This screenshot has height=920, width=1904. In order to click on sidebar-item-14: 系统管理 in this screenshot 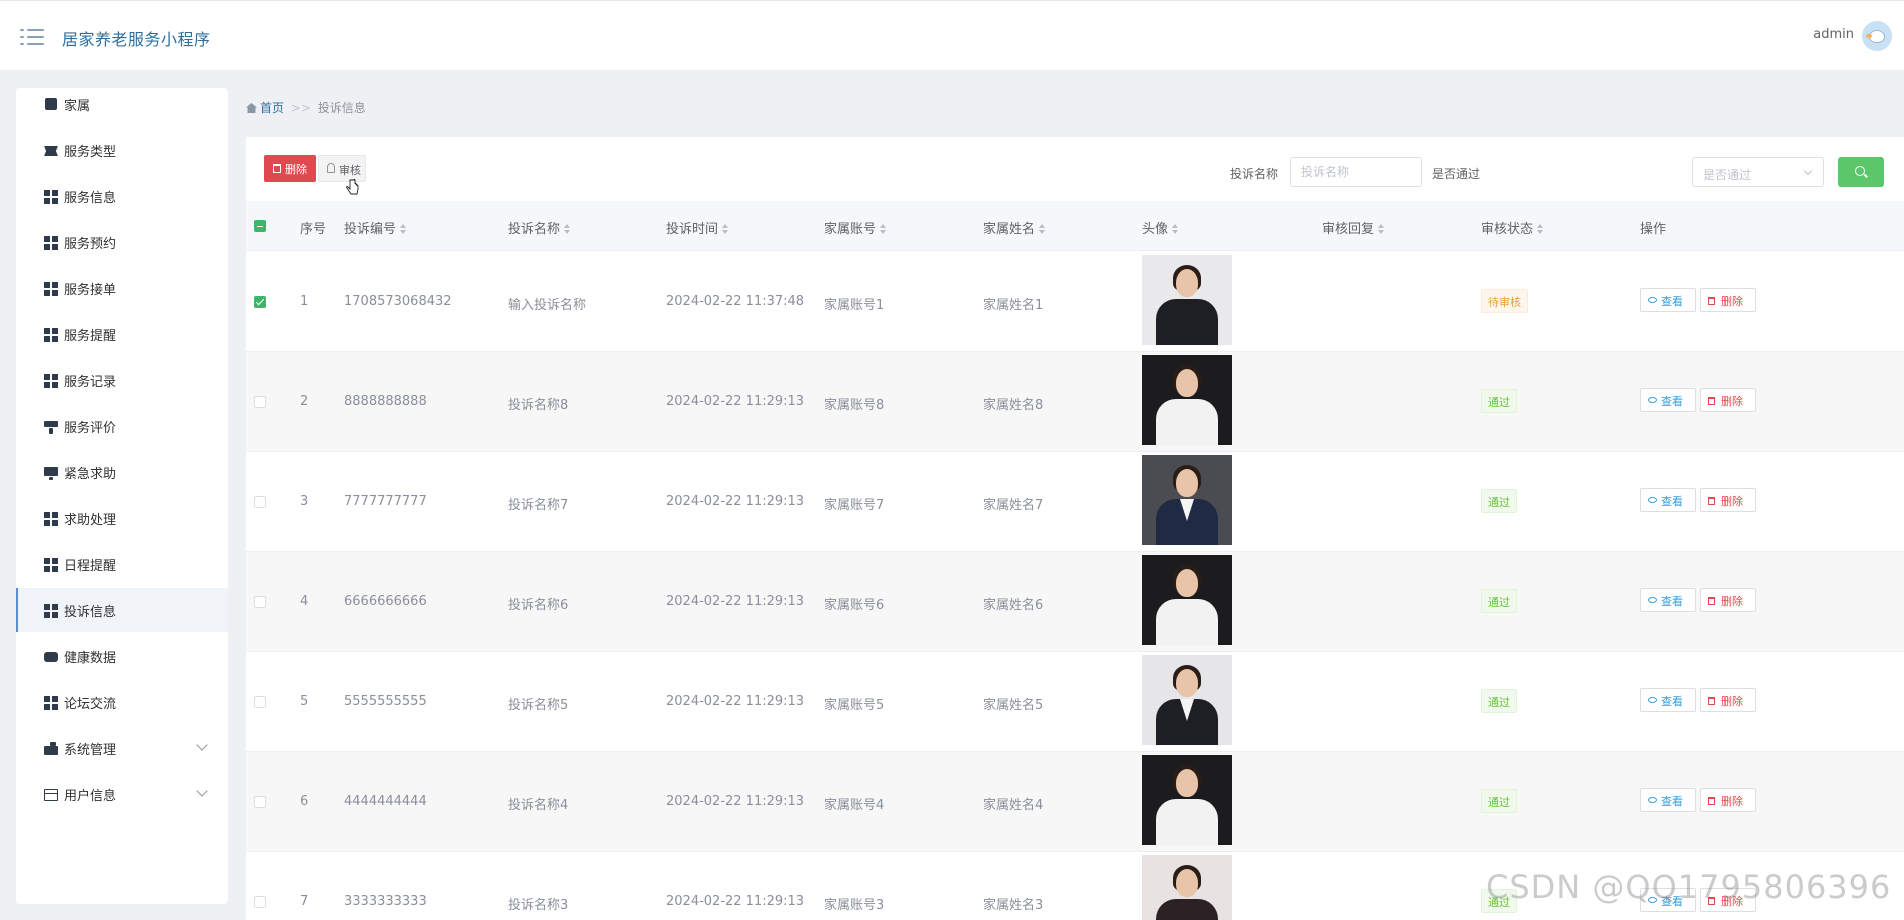, I will do `click(122, 748)`.